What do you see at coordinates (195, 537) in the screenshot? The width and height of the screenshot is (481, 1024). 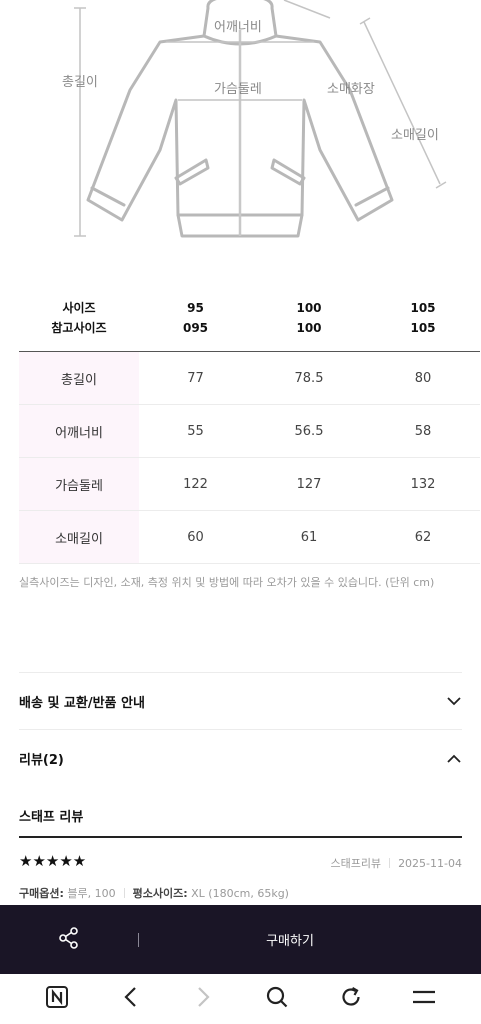 I see `row-value: 60` at bounding box center [195, 537].